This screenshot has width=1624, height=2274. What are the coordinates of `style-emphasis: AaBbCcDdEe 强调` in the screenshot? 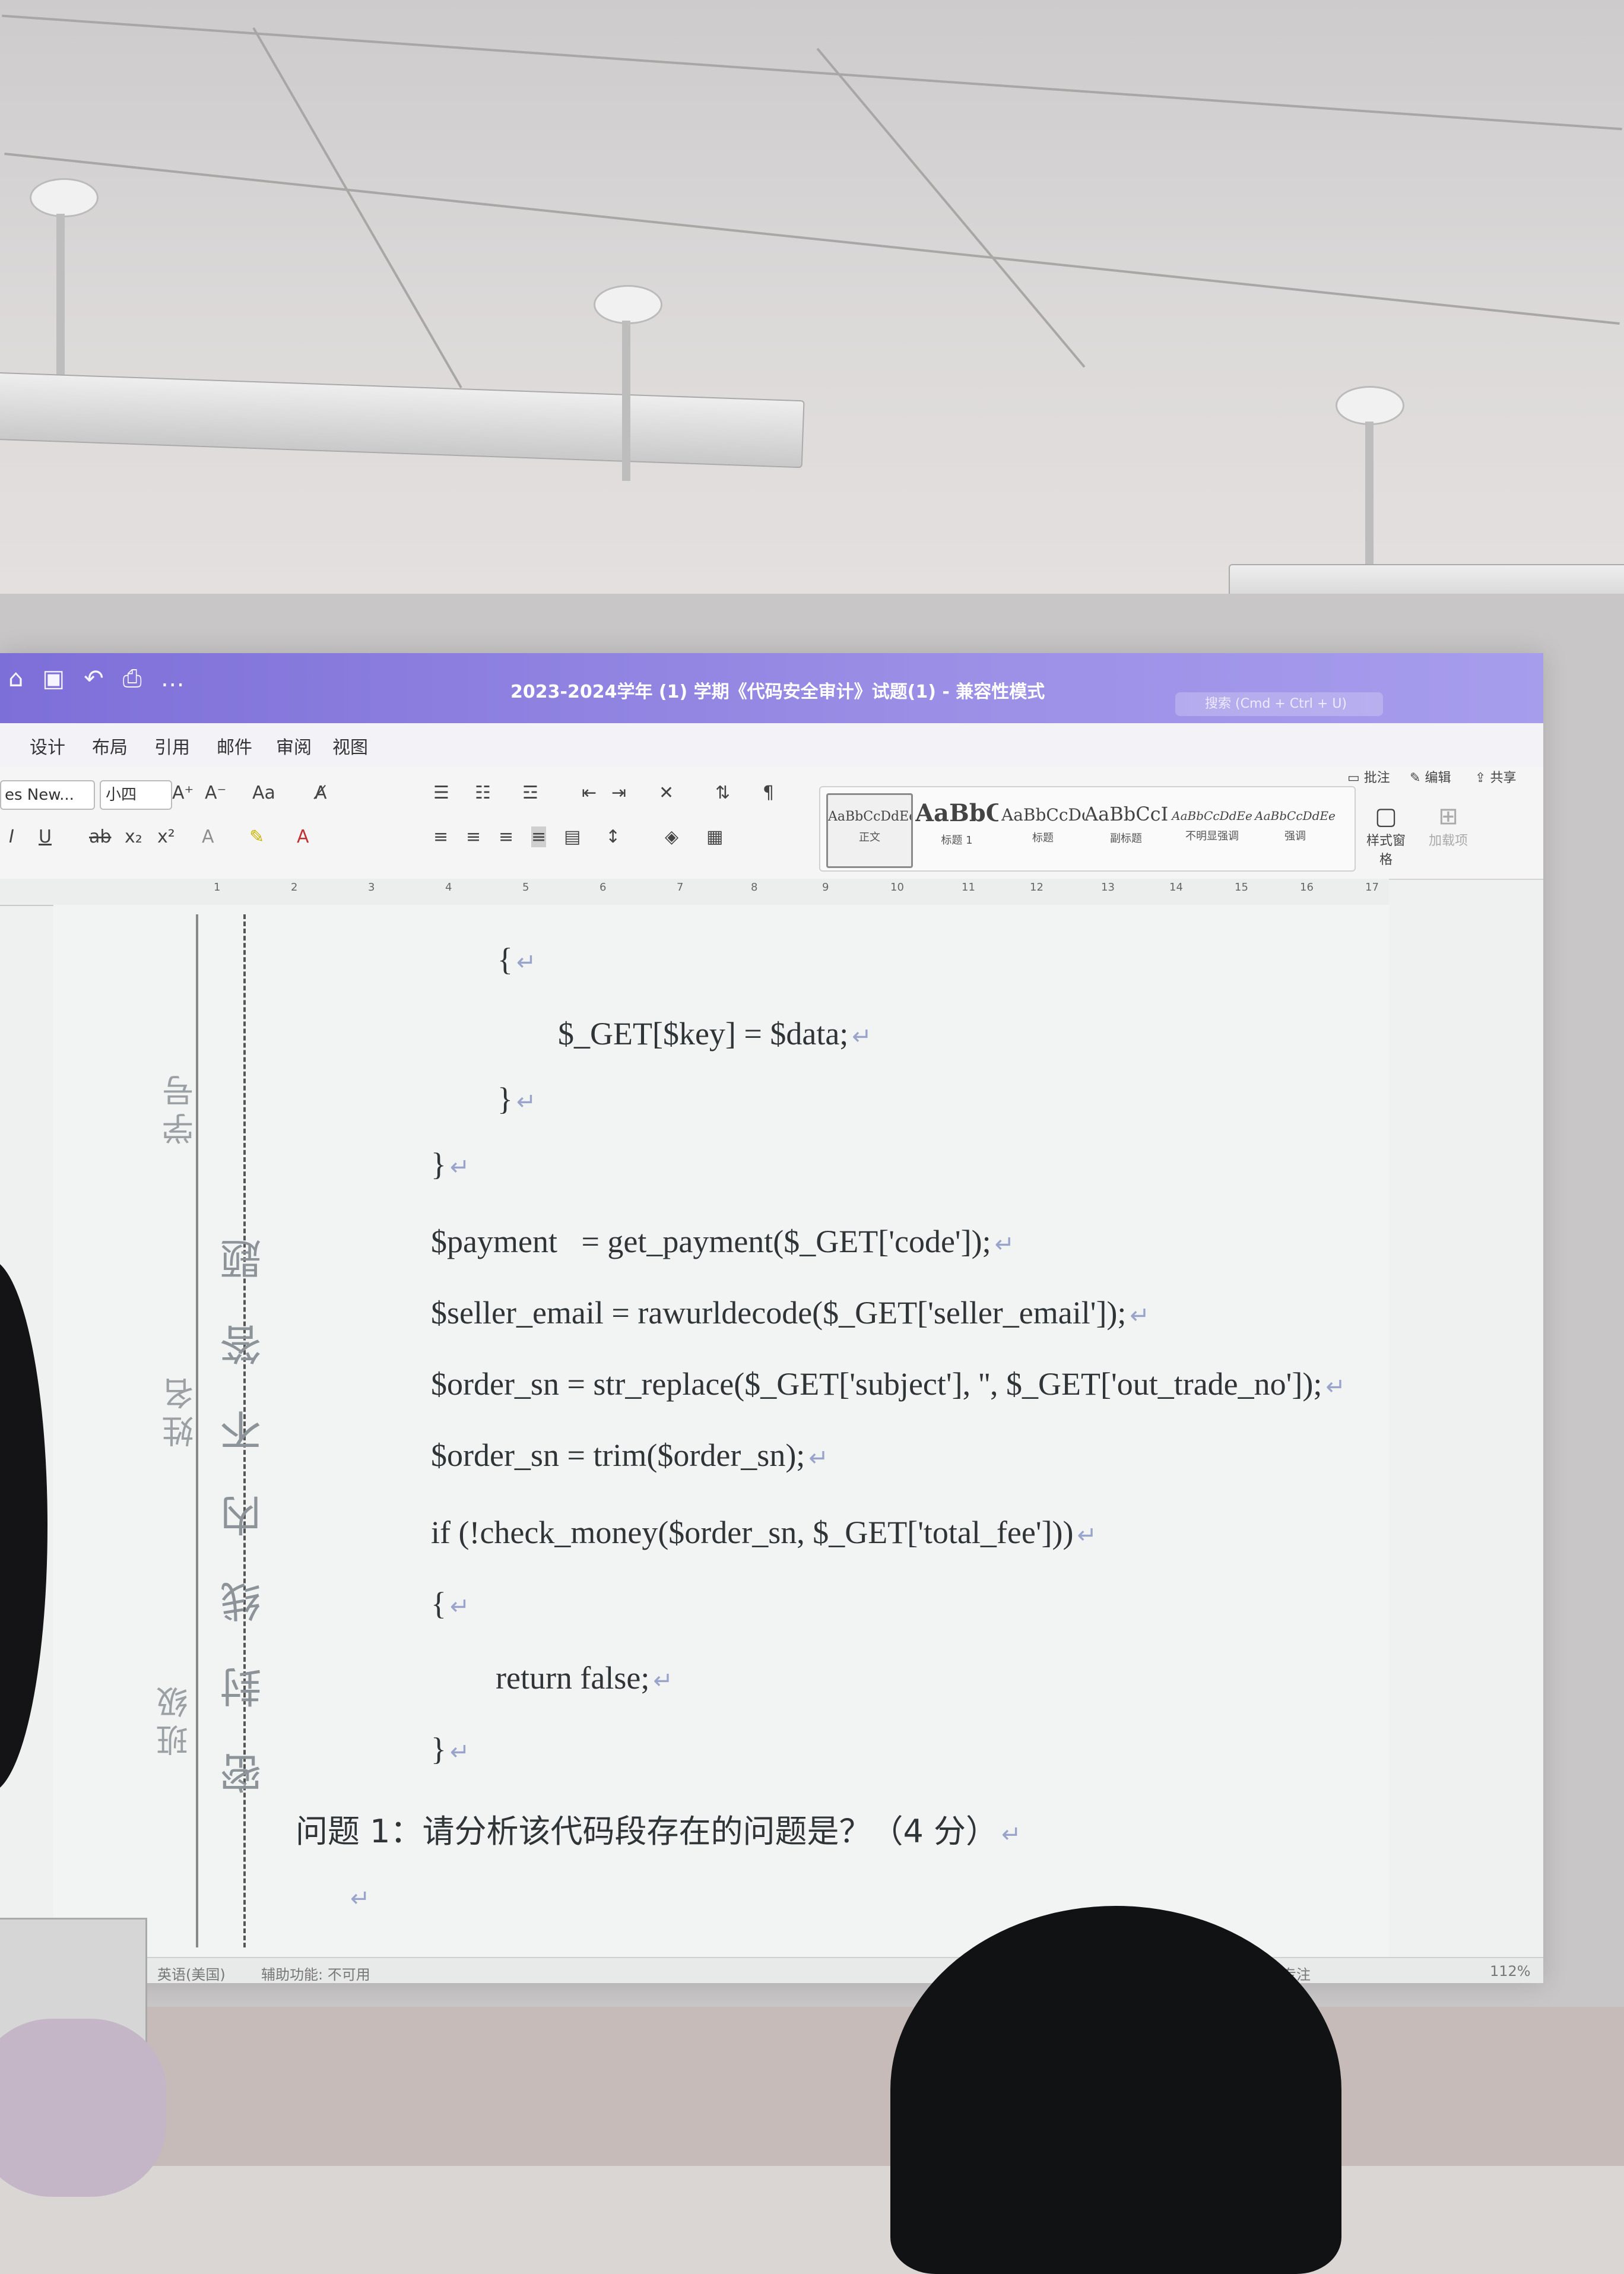 It's located at (1295, 828).